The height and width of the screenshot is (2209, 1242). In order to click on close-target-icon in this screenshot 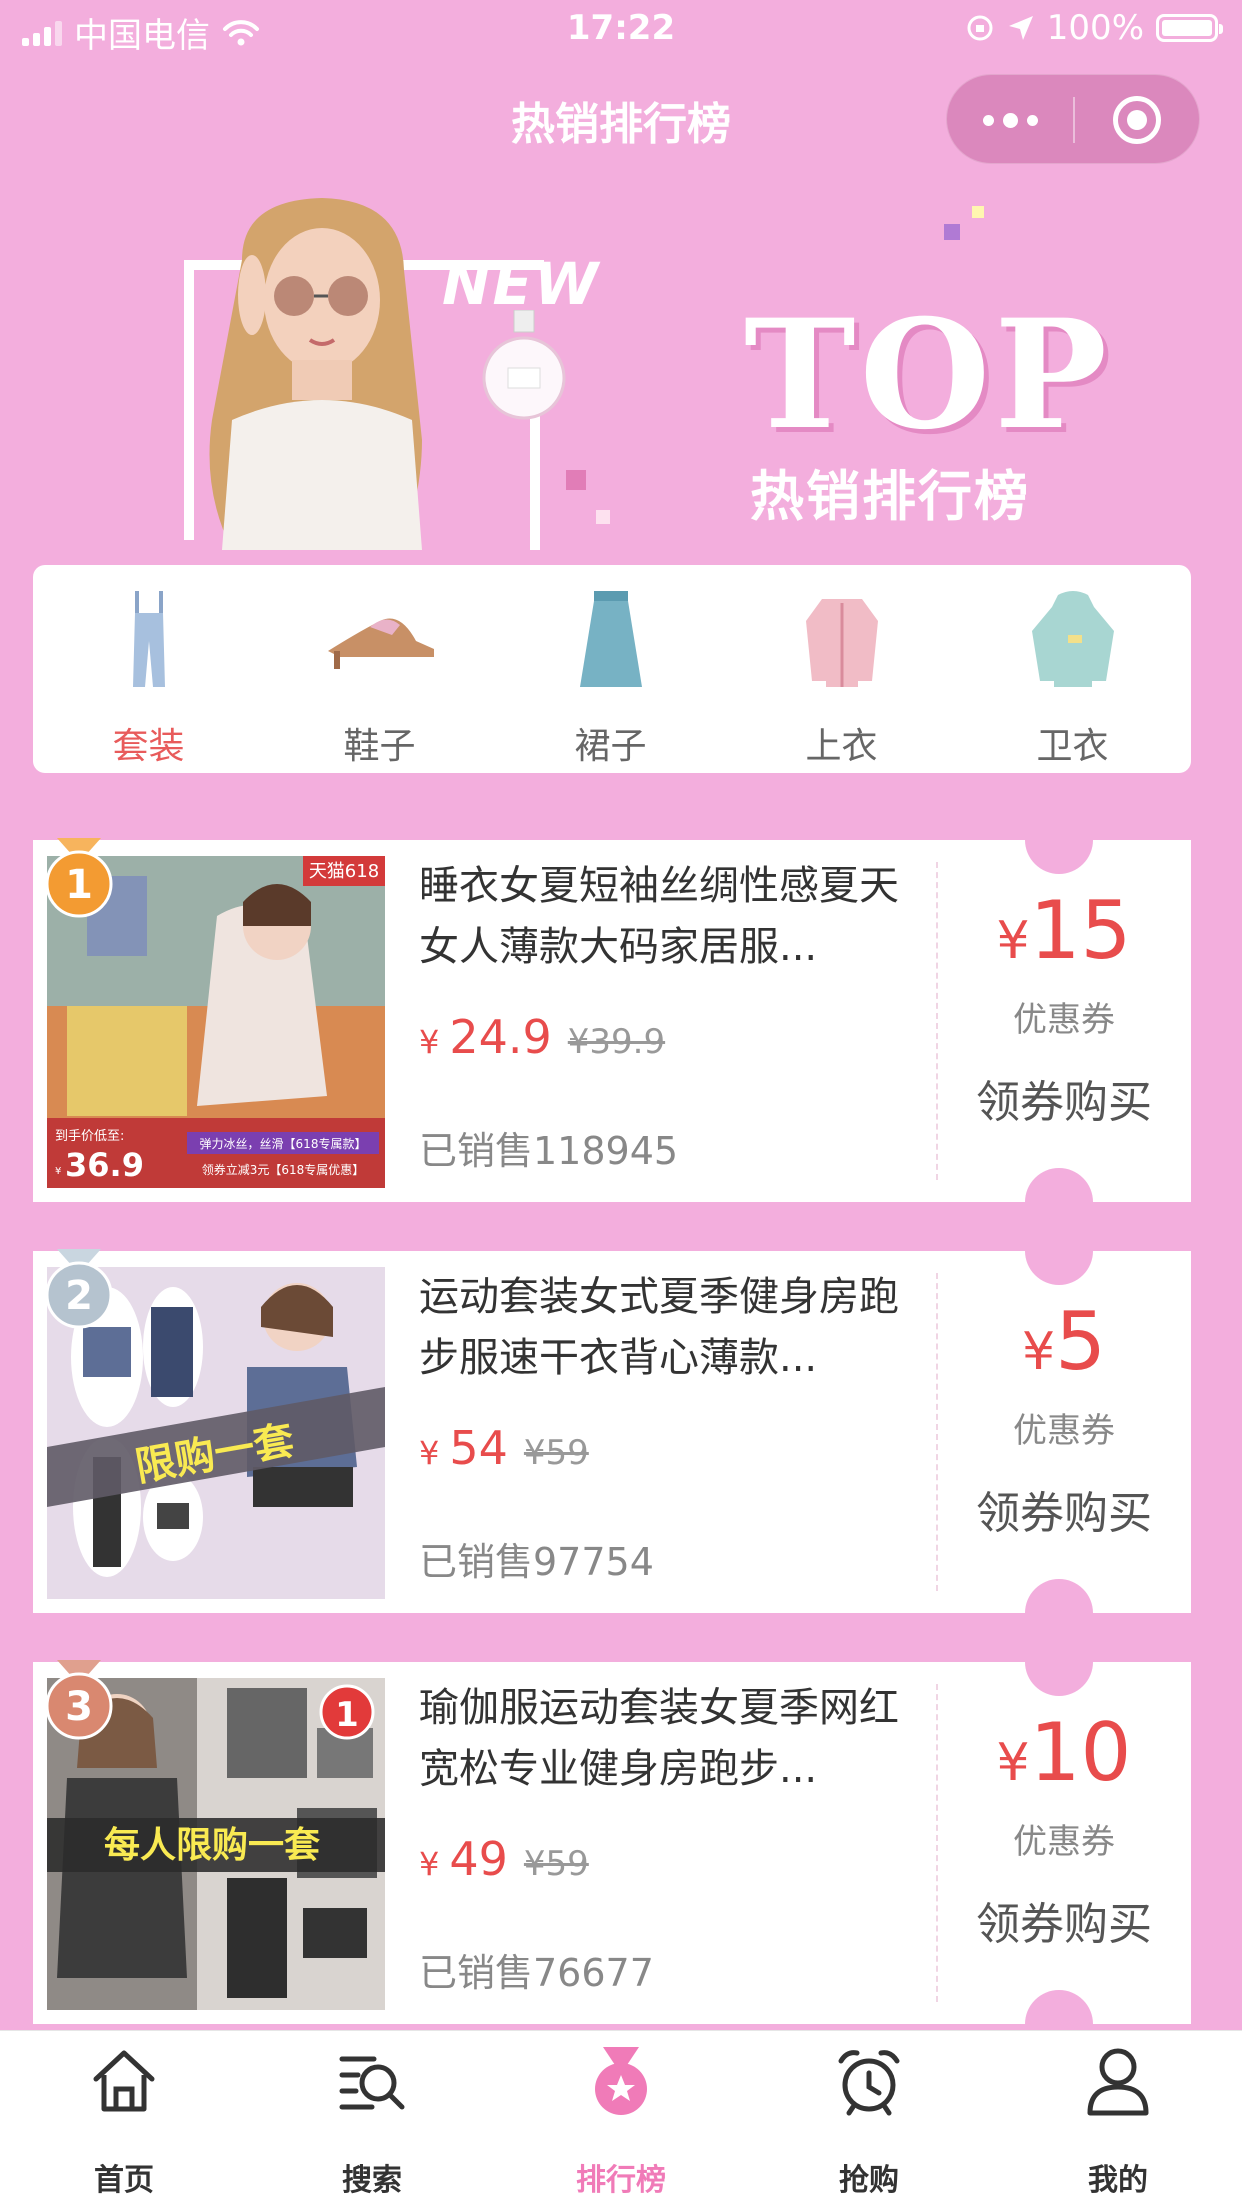, I will do `click(1137, 120)`.